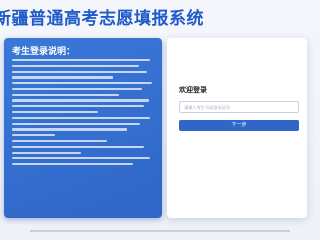 This screenshot has width=320, height=240. I want to click on footer-line, so click(159, 231).